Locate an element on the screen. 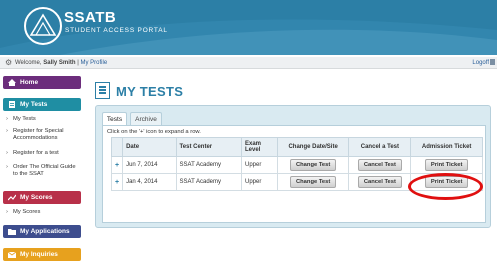 Image resolution: width=497 pixels, height=275 pixels. sidebar-link-special-accommodations: › Register for Special Accommodations is located at coordinates (43, 135).